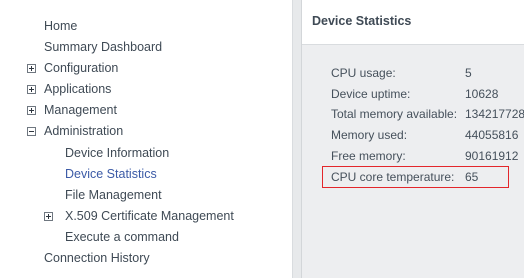 This screenshot has height=278, width=524. I want to click on stat-label-cpu-usage: CPU usage:, so click(363, 73).